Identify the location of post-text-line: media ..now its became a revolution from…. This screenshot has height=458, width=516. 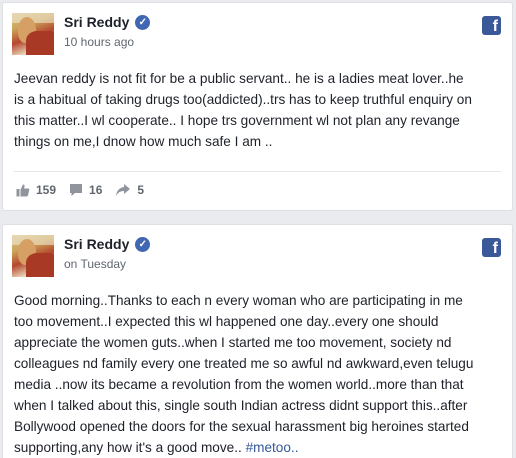
(239, 384).